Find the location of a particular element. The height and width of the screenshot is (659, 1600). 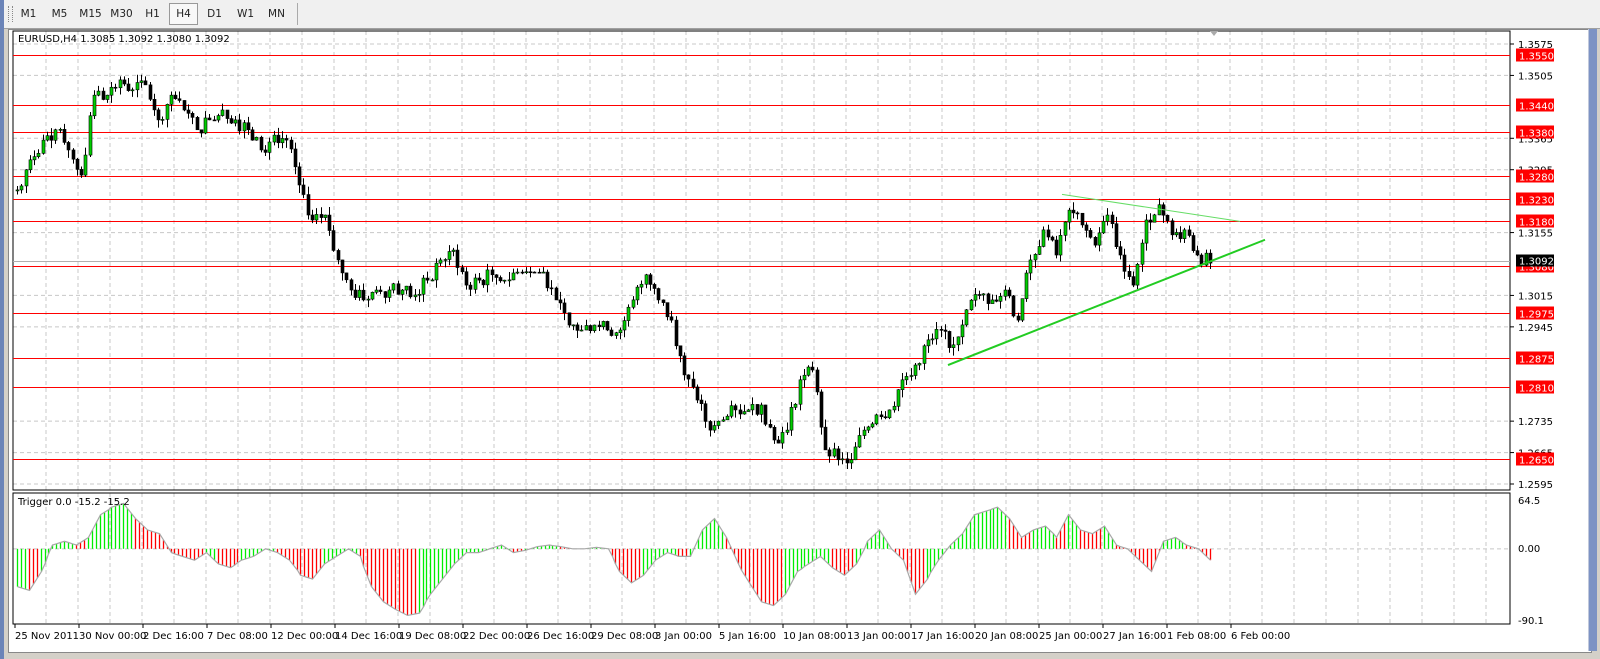

level-price-label: 1.3180 is located at coordinates (1536, 223).